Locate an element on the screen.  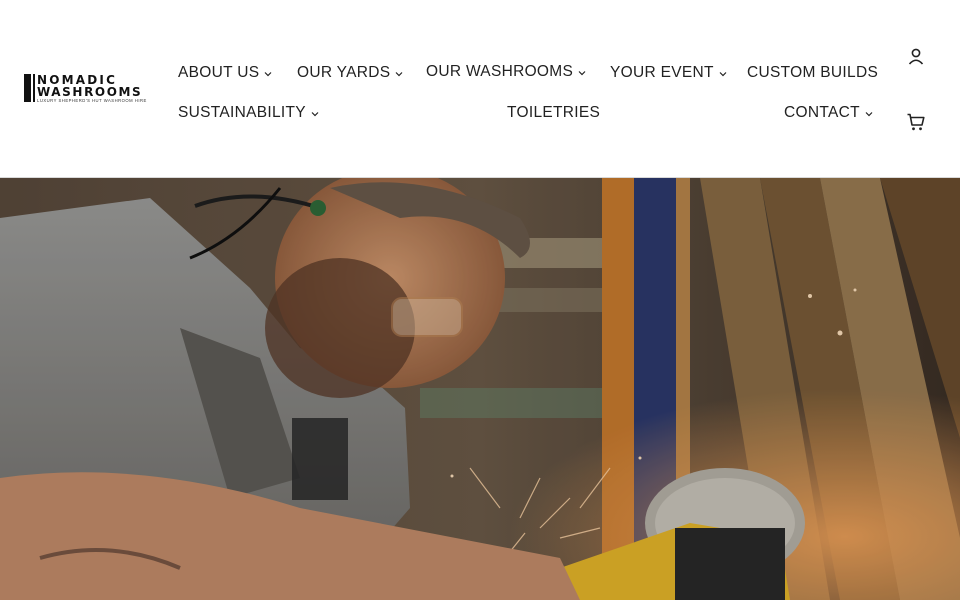
nav-toiletries-label: TOILETRIES is located at coordinates (554, 112).